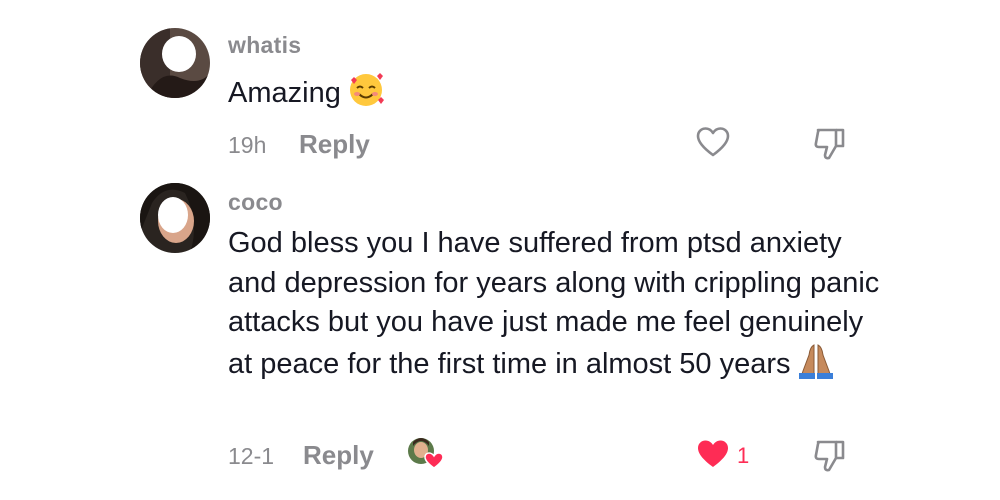  Describe the element at coordinates (270, 45) in the screenshot. I see `comment-username: whatis` at that location.